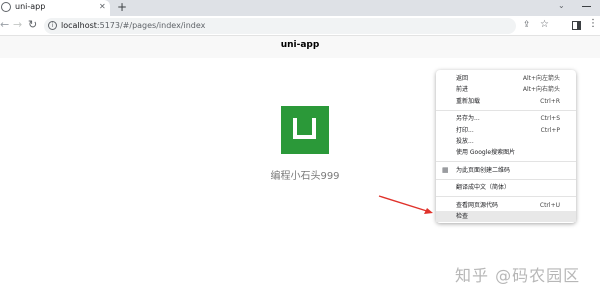 Image resolution: width=600 pixels, height=303 pixels. What do you see at coordinates (32, 25) in the screenshot?
I see `reload-icon: ↻` at bounding box center [32, 25].